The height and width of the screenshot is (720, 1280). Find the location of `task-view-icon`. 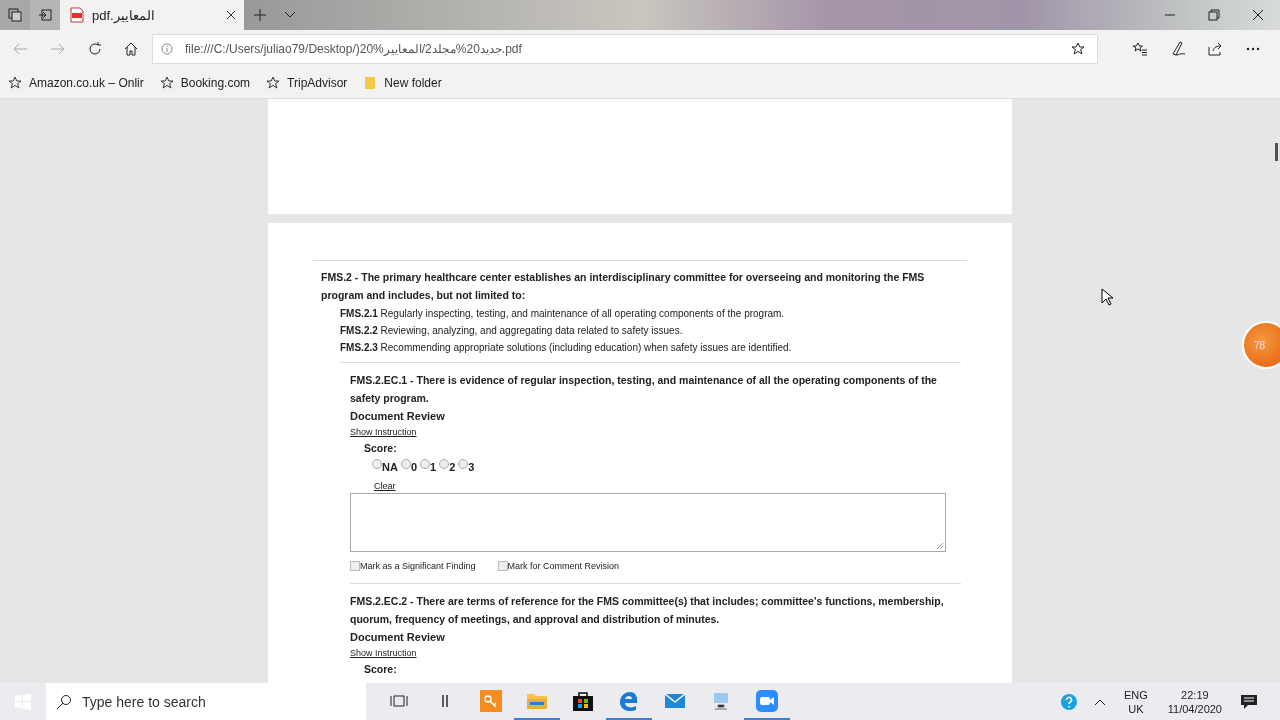

task-view-icon is located at coordinates (399, 700).